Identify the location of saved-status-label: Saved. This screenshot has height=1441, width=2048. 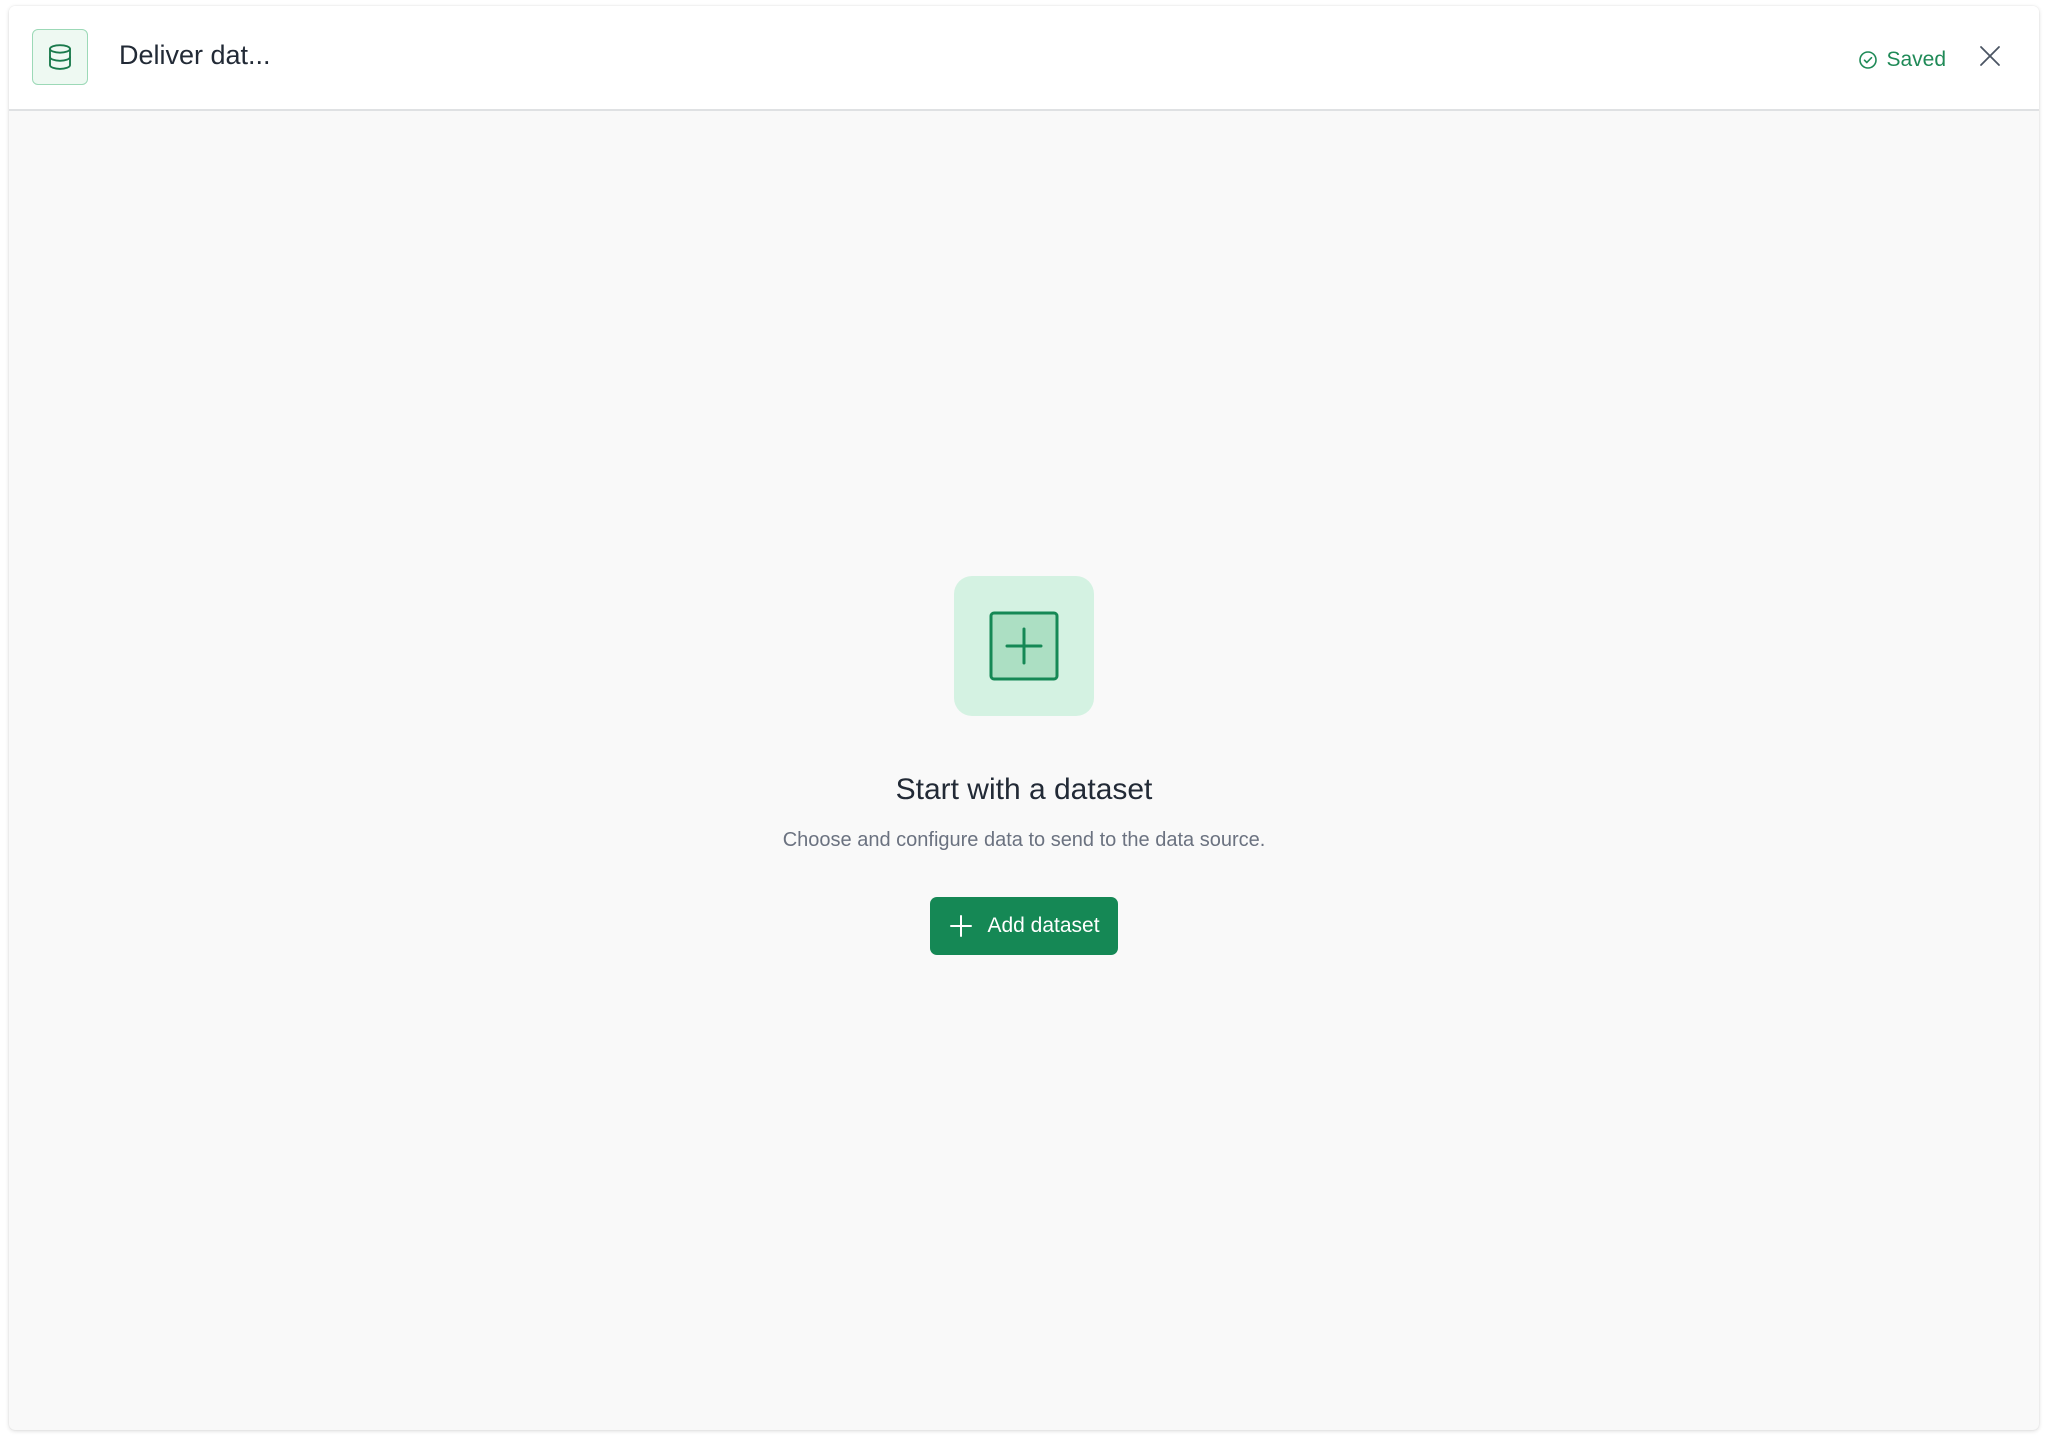
(1916, 59).